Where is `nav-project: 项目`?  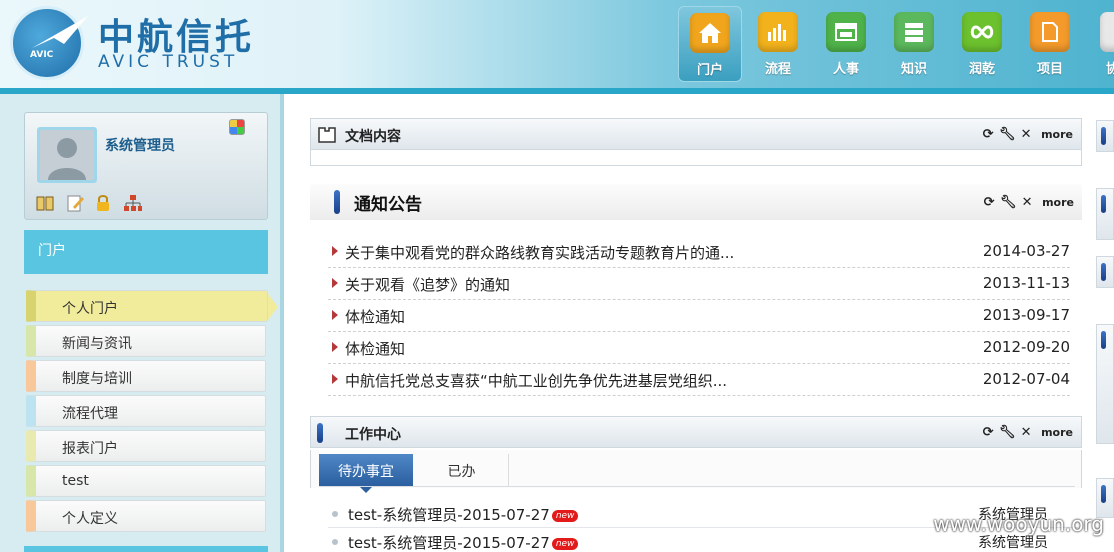 nav-project: 项目 is located at coordinates (1050, 44).